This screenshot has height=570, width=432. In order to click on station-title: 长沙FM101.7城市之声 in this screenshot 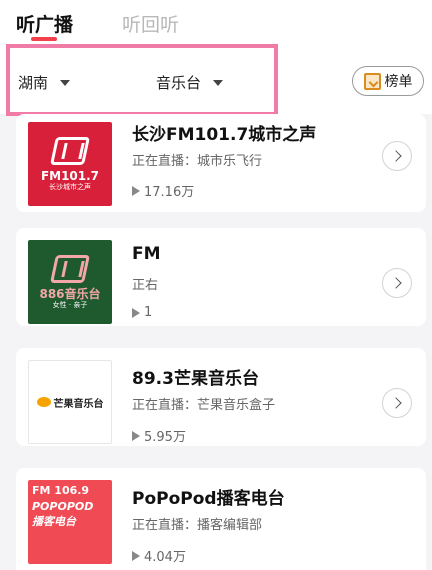, I will do `click(224, 135)`.